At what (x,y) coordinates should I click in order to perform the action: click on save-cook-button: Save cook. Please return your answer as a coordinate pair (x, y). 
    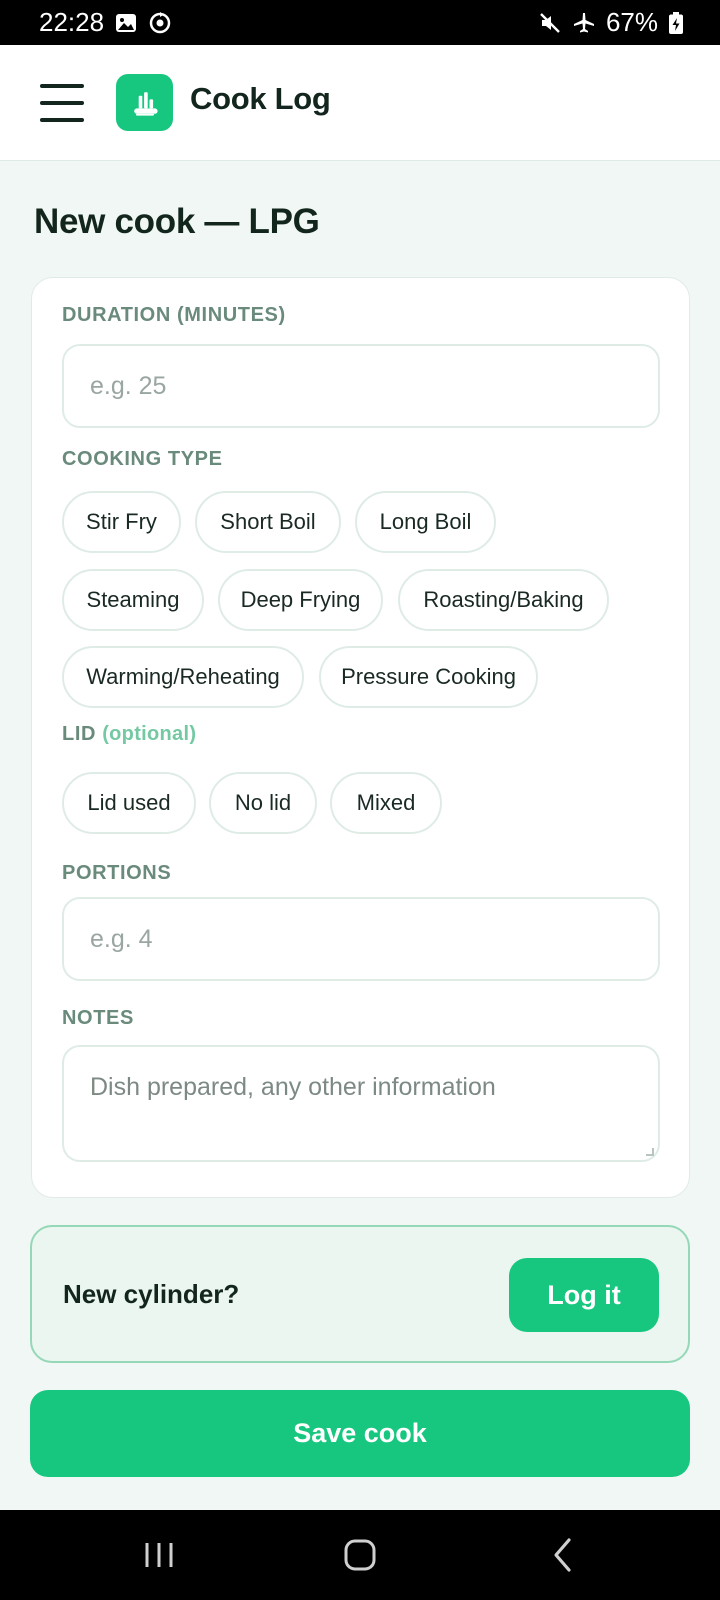
    Looking at the image, I should click on (360, 1433).